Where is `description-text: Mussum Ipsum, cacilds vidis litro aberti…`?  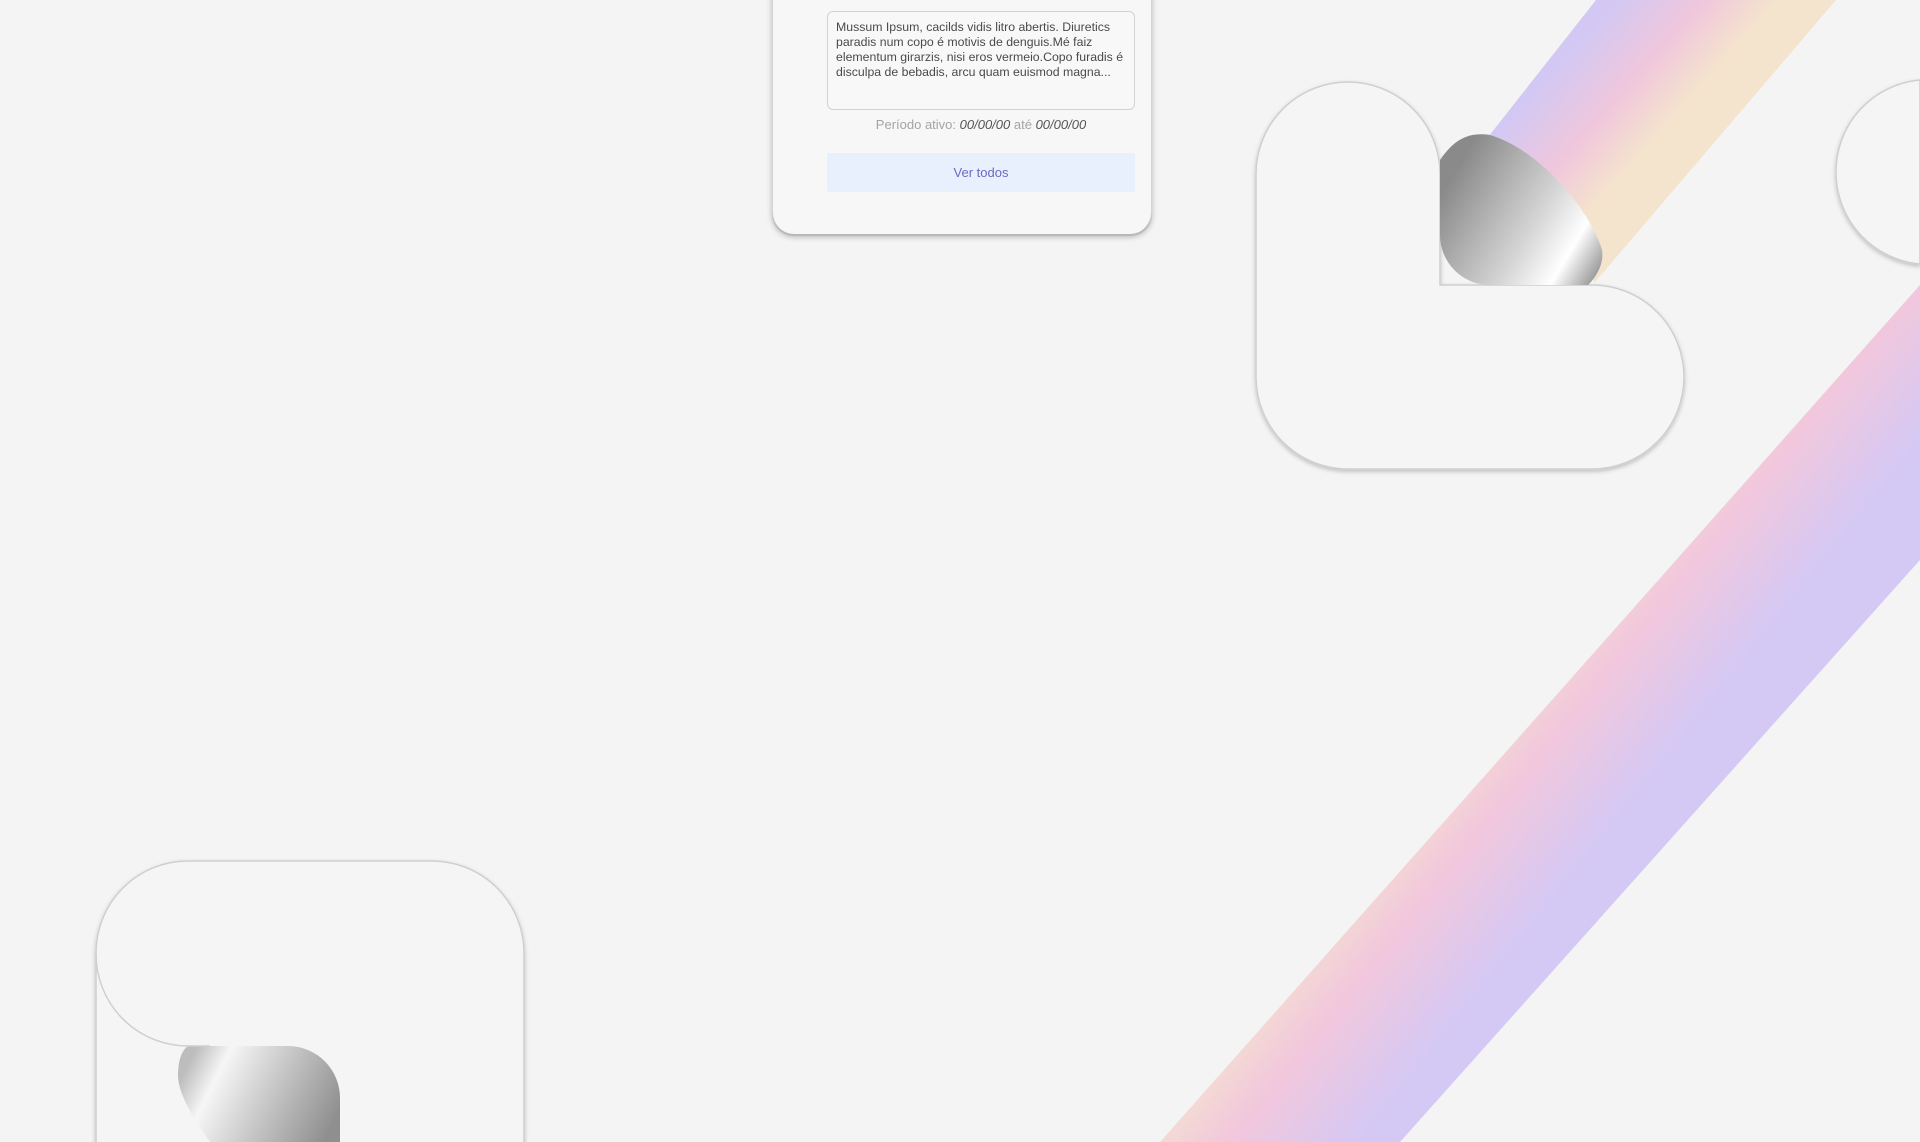
description-text: Mussum Ipsum, cacilds vidis litro aberti… is located at coordinates (981, 60).